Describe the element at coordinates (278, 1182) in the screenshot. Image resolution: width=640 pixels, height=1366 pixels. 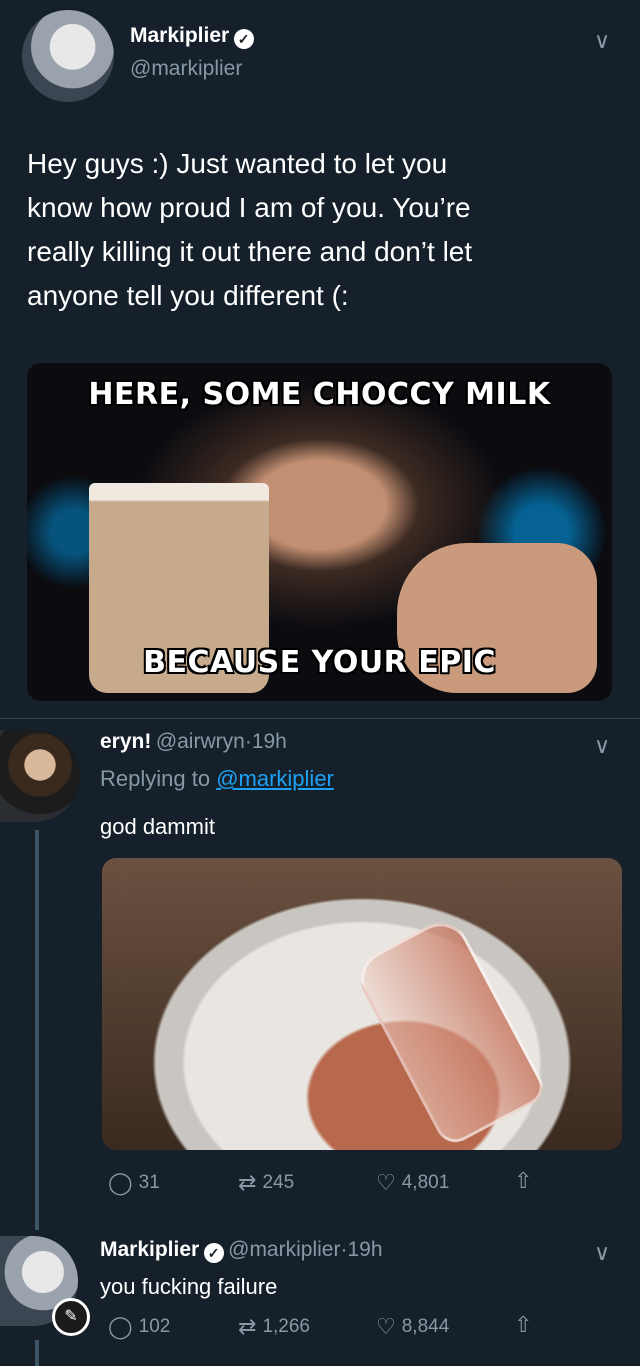
I see `retweet-count: 245` at that location.